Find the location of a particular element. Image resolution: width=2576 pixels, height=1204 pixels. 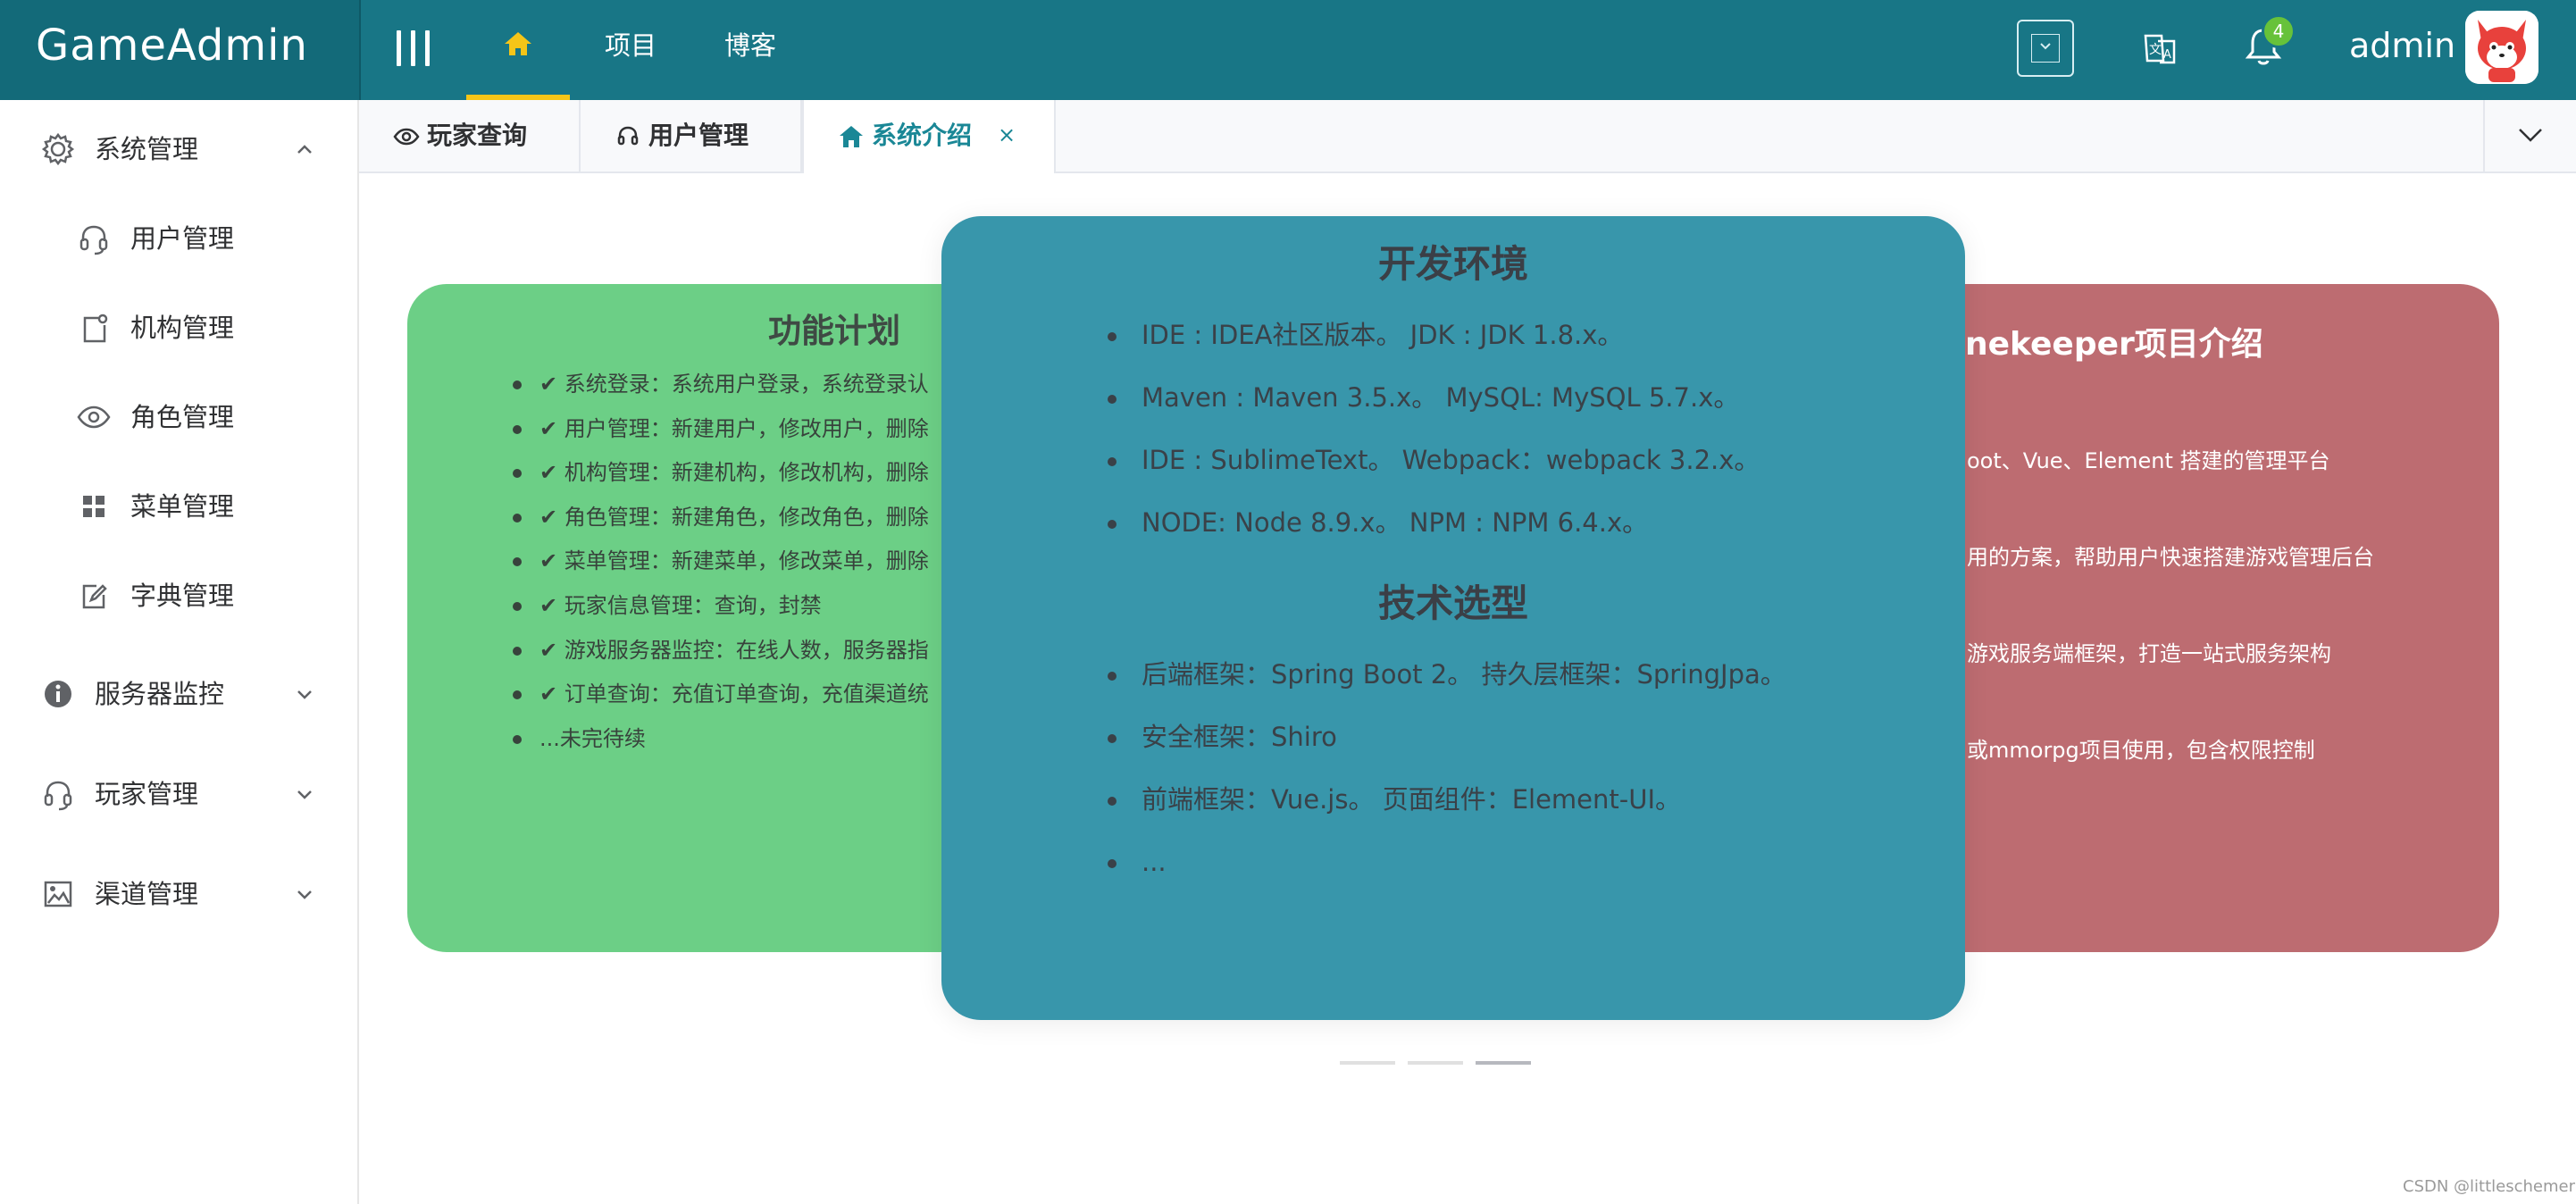

section-title: 技术选型 is located at coordinates (1453, 603).